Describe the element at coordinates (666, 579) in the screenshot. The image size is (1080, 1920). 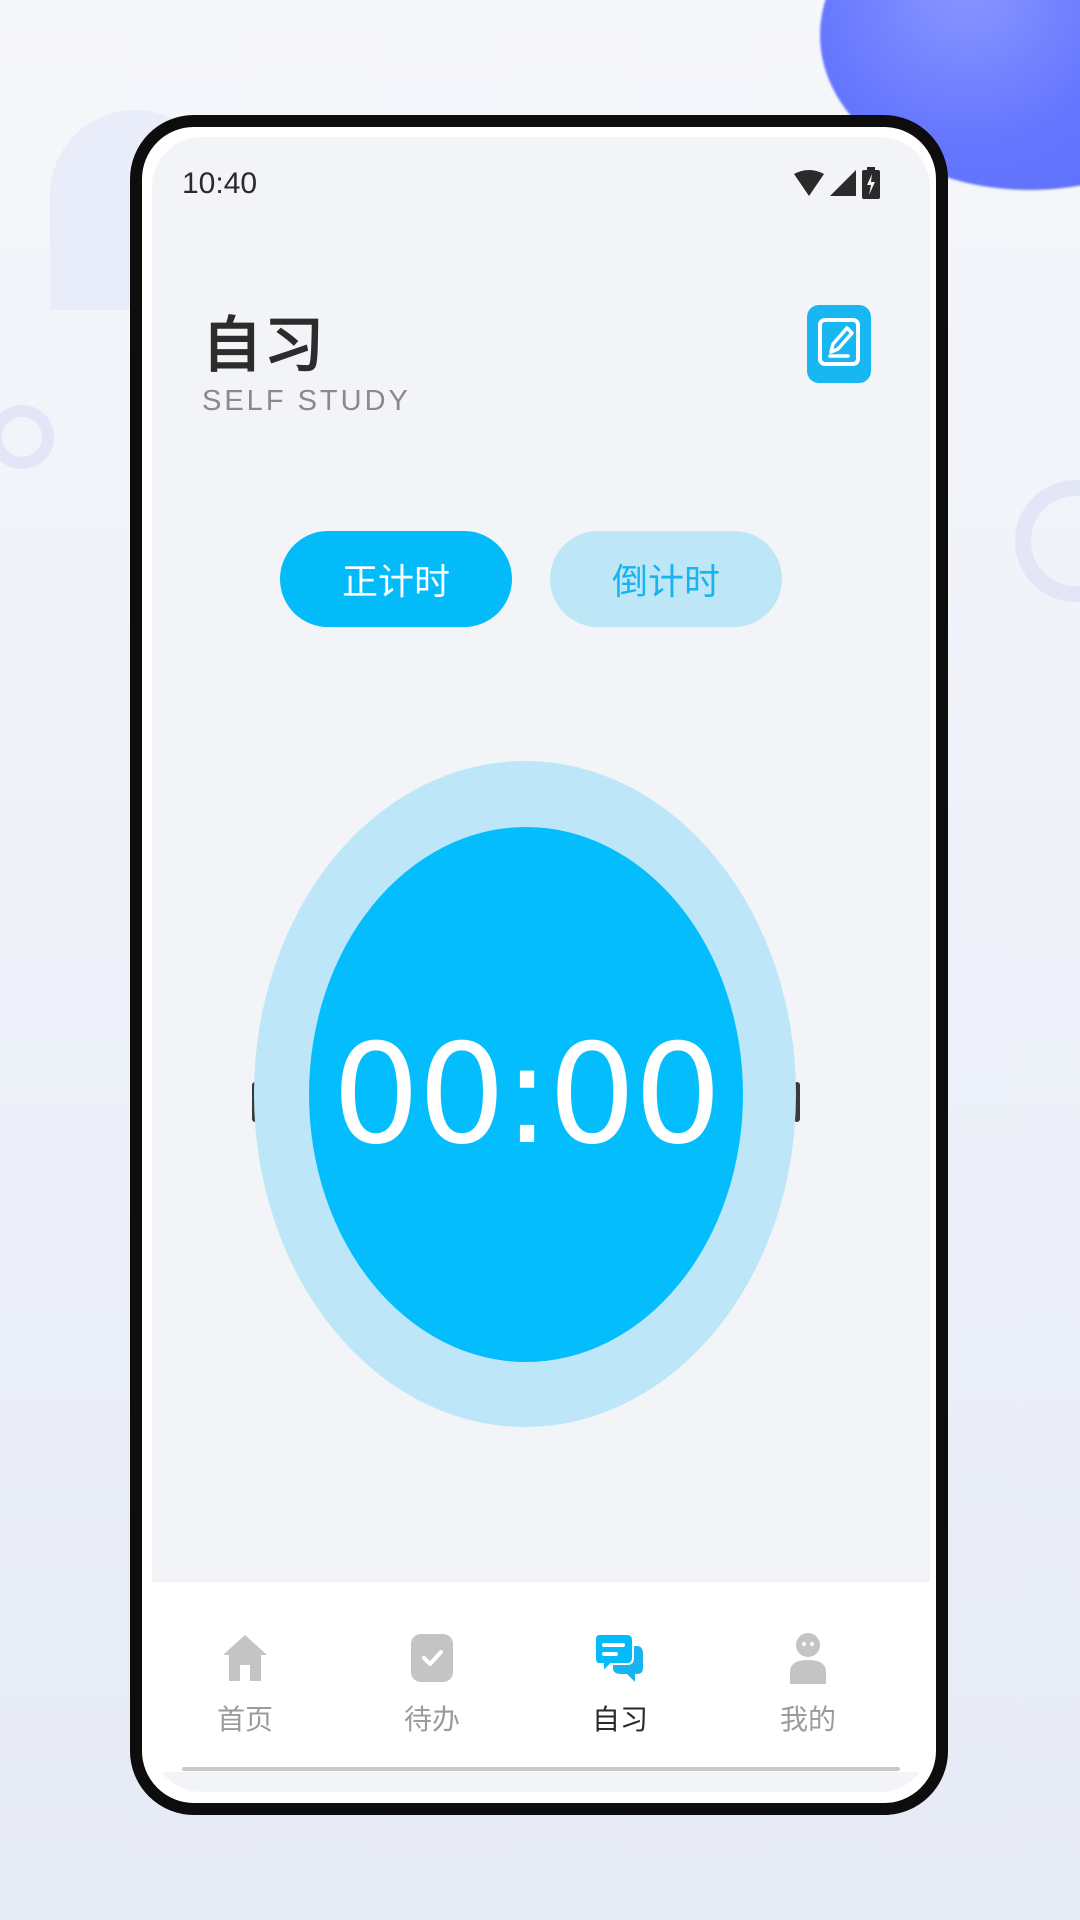
I see `count-down-button: 倒计时` at that location.